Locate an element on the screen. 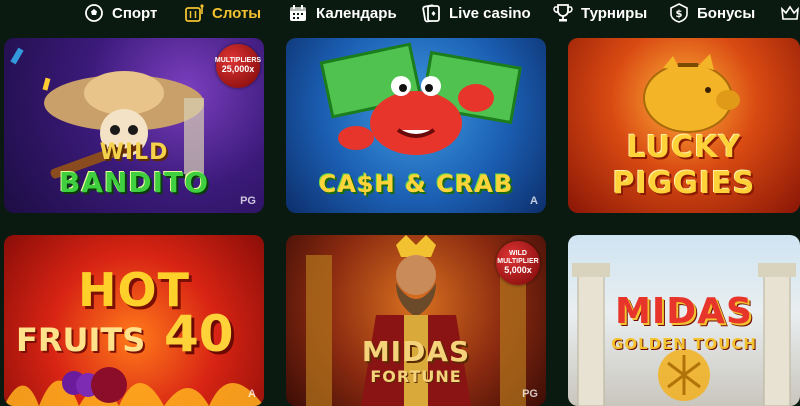  soccer-ball-icon is located at coordinates (94, 13).